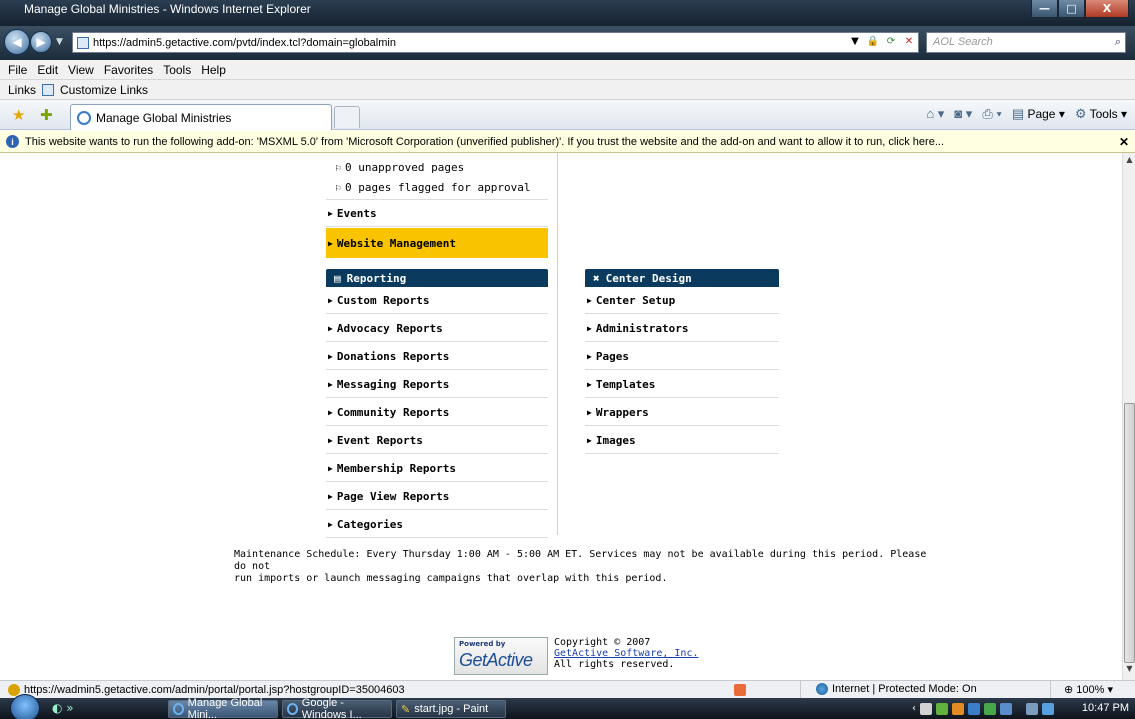 The height and width of the screenshot is (719, 1135). I want to click on page-icon, so click(83, 42).